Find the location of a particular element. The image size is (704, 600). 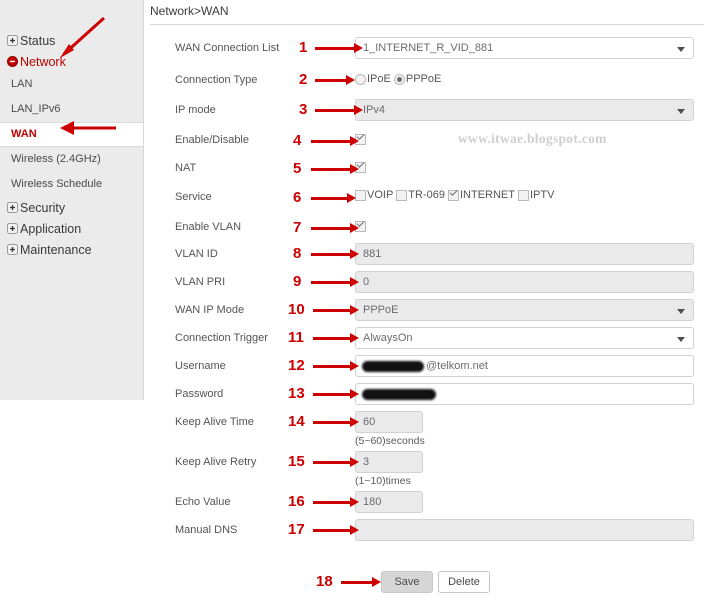

radio-option-ipoe: IPoE is located at coordinates (373, 79).